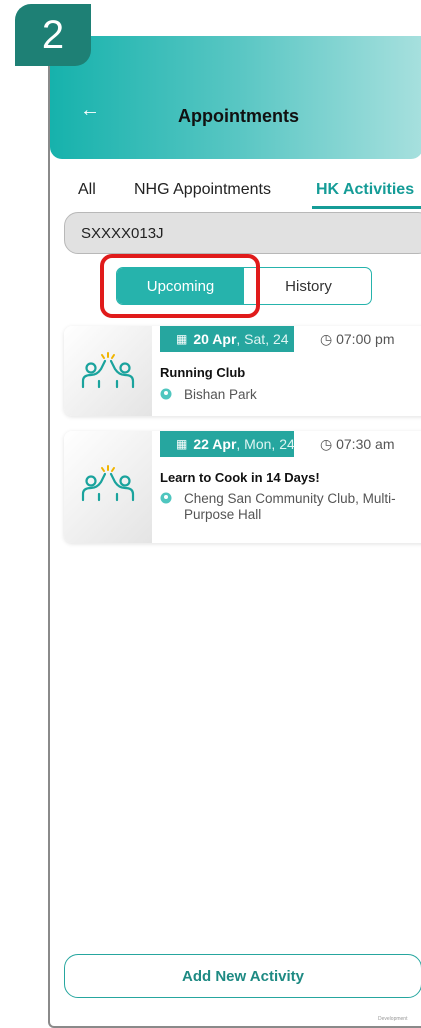 The image size is (421, 1028). I want to click on activity-time-row: ◷ 07:30 am, so click(357, 444).